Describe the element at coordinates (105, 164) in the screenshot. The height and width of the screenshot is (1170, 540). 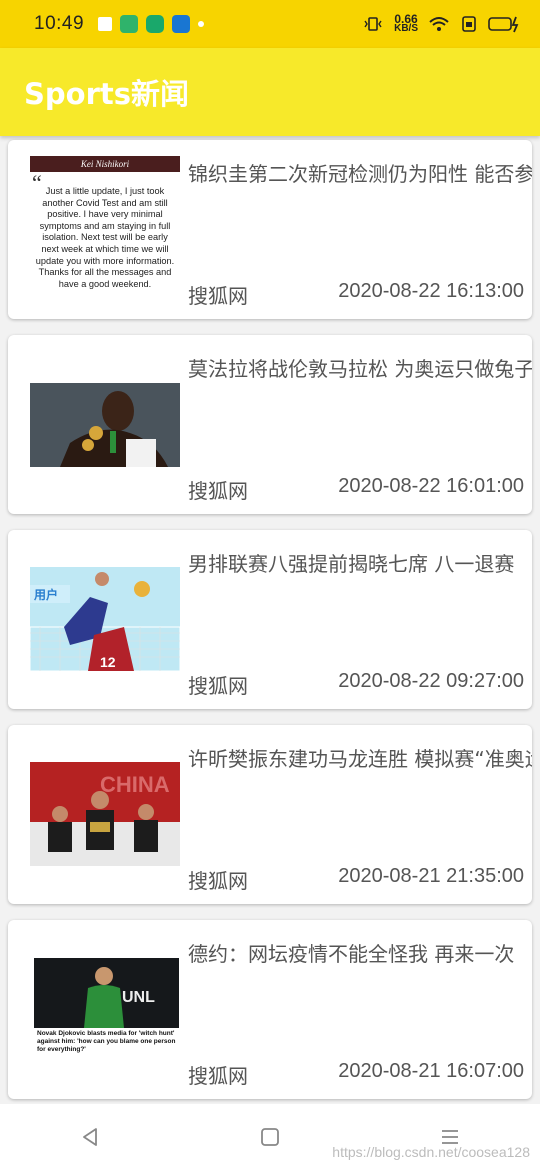
I see `thumbnail-header: Kei Nishikori` at that location.